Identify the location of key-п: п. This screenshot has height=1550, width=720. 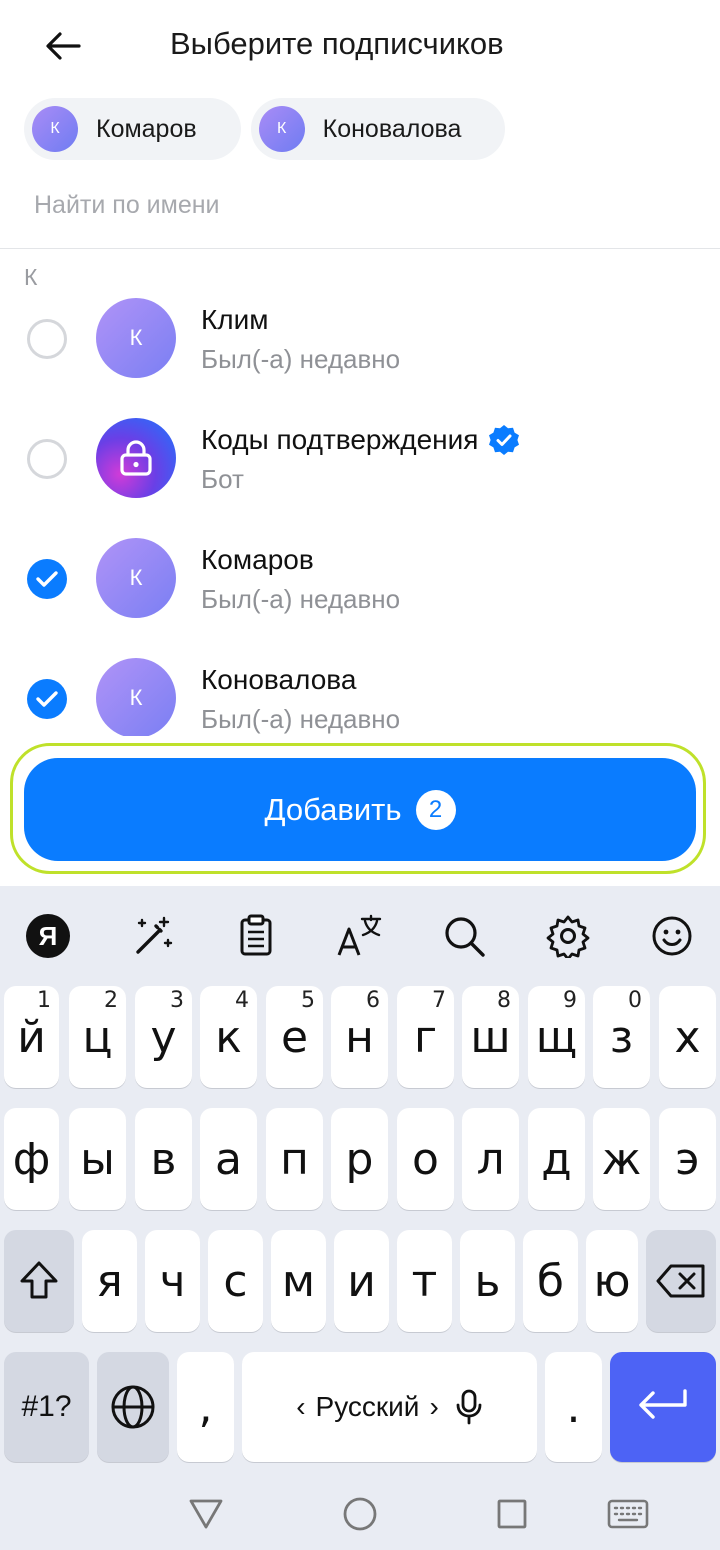
(294, 1159).